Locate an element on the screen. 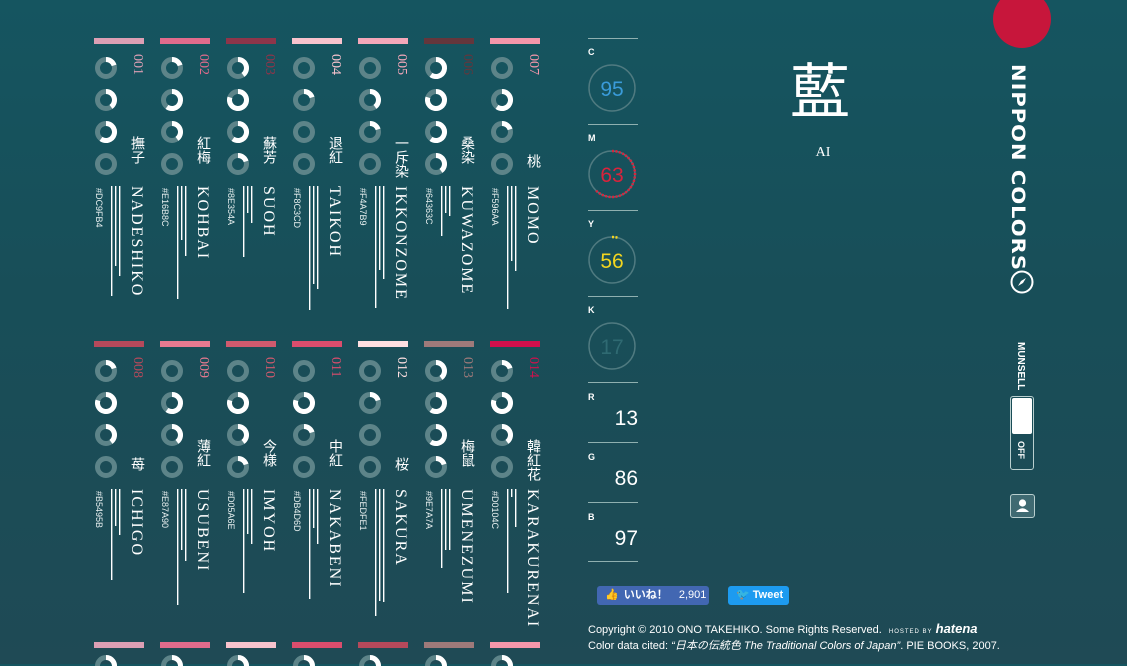 This screenshot has height=666, width=1127. color-card-sakura: 012桜SAKURA#FEDFE1 is located at coordinates (383, 481).